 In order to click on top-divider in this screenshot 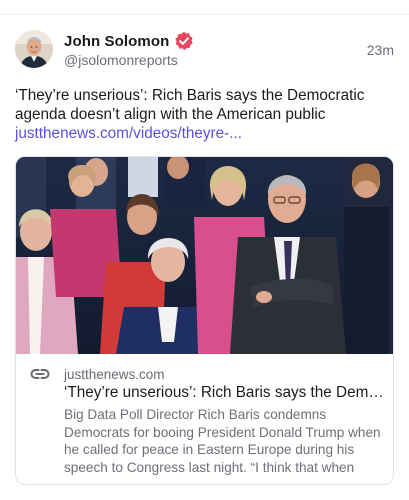, I will do `click(204, 14)`.